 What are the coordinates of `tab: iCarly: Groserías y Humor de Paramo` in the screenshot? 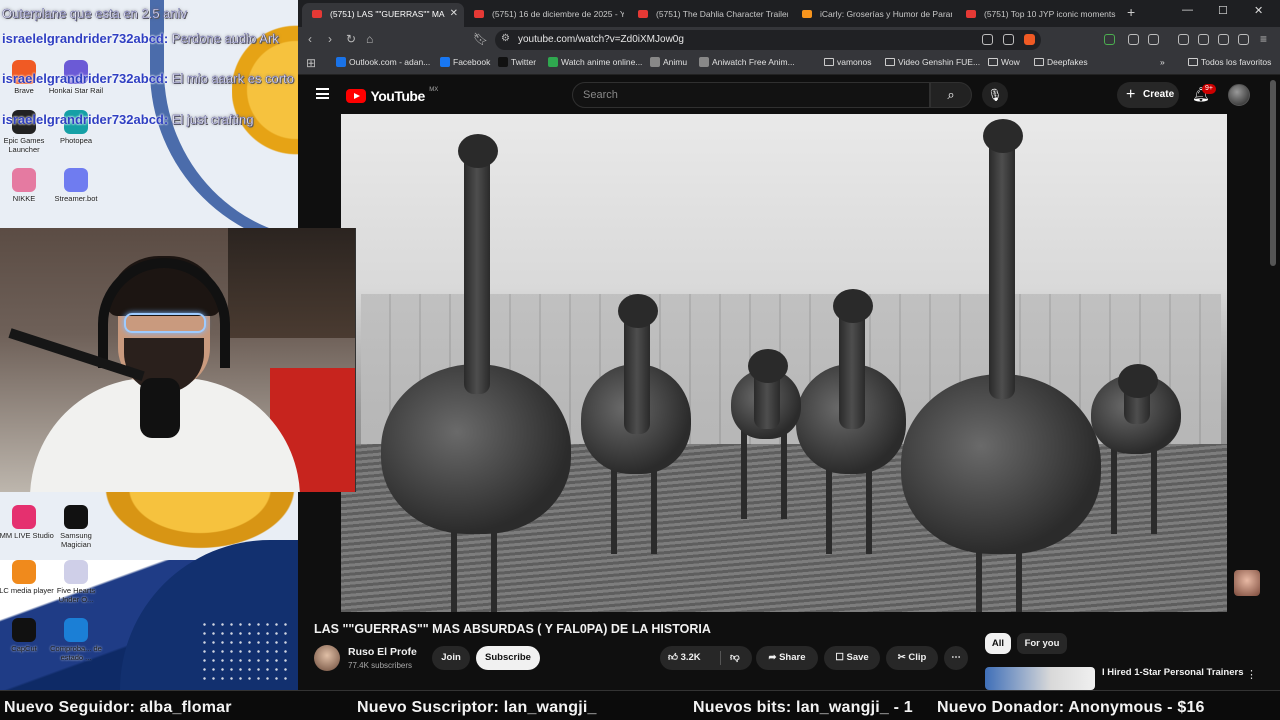 It's located at (872, 15).